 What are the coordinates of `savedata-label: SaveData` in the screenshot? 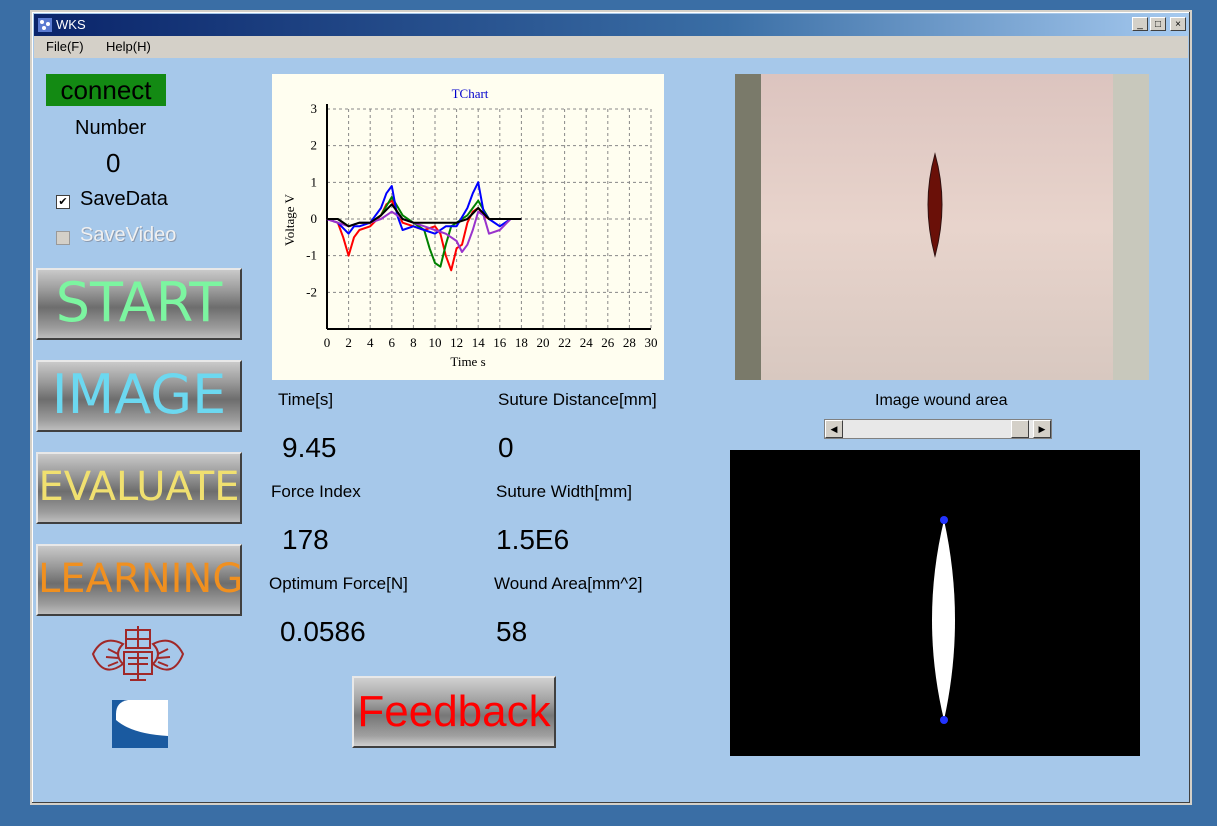 It's located at (124, 199).